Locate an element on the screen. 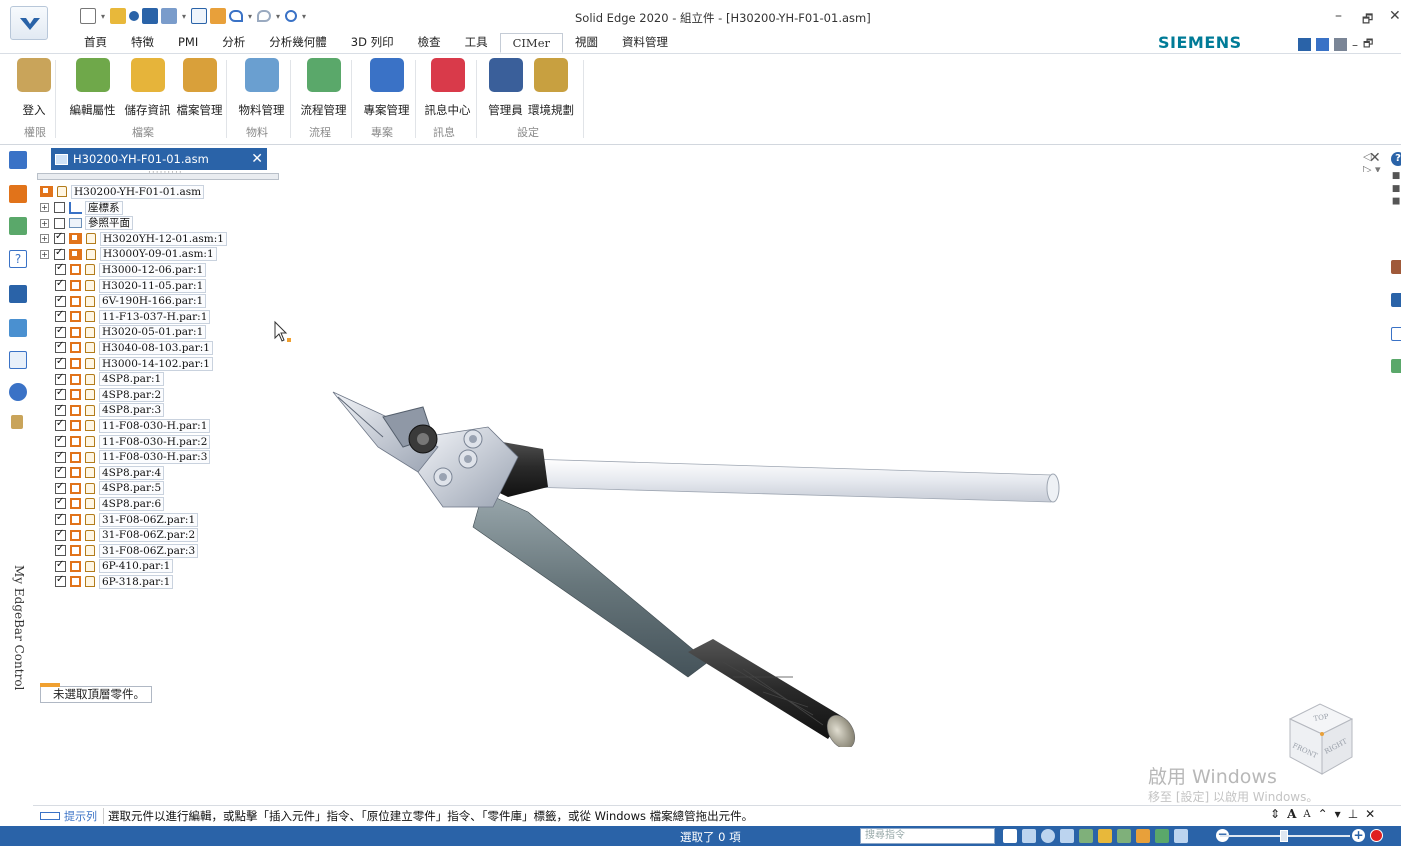 Image resolution: width=1401 pixels, height=846 pixels. command-search-input: 搜尋指令 is located at coordinates (927, 836).